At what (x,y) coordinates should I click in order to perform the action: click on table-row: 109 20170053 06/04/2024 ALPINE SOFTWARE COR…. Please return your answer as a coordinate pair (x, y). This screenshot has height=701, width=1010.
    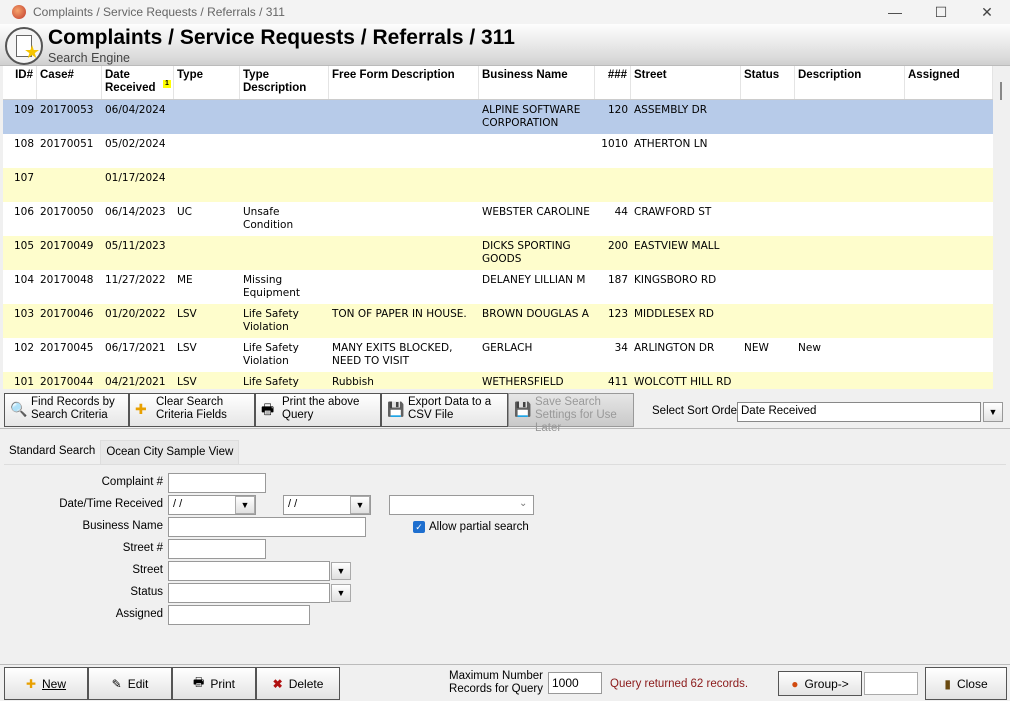
    Looking at the image, I should click on (498, 117).